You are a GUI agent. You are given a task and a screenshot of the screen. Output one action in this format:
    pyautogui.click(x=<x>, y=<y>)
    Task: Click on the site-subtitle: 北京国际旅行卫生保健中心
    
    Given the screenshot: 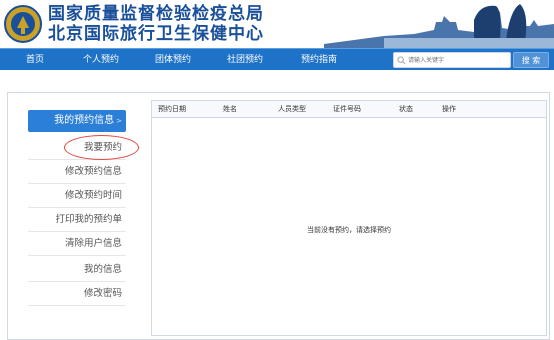 What is the action you would take?
    pyautogui.click(x=156, y=34)
    